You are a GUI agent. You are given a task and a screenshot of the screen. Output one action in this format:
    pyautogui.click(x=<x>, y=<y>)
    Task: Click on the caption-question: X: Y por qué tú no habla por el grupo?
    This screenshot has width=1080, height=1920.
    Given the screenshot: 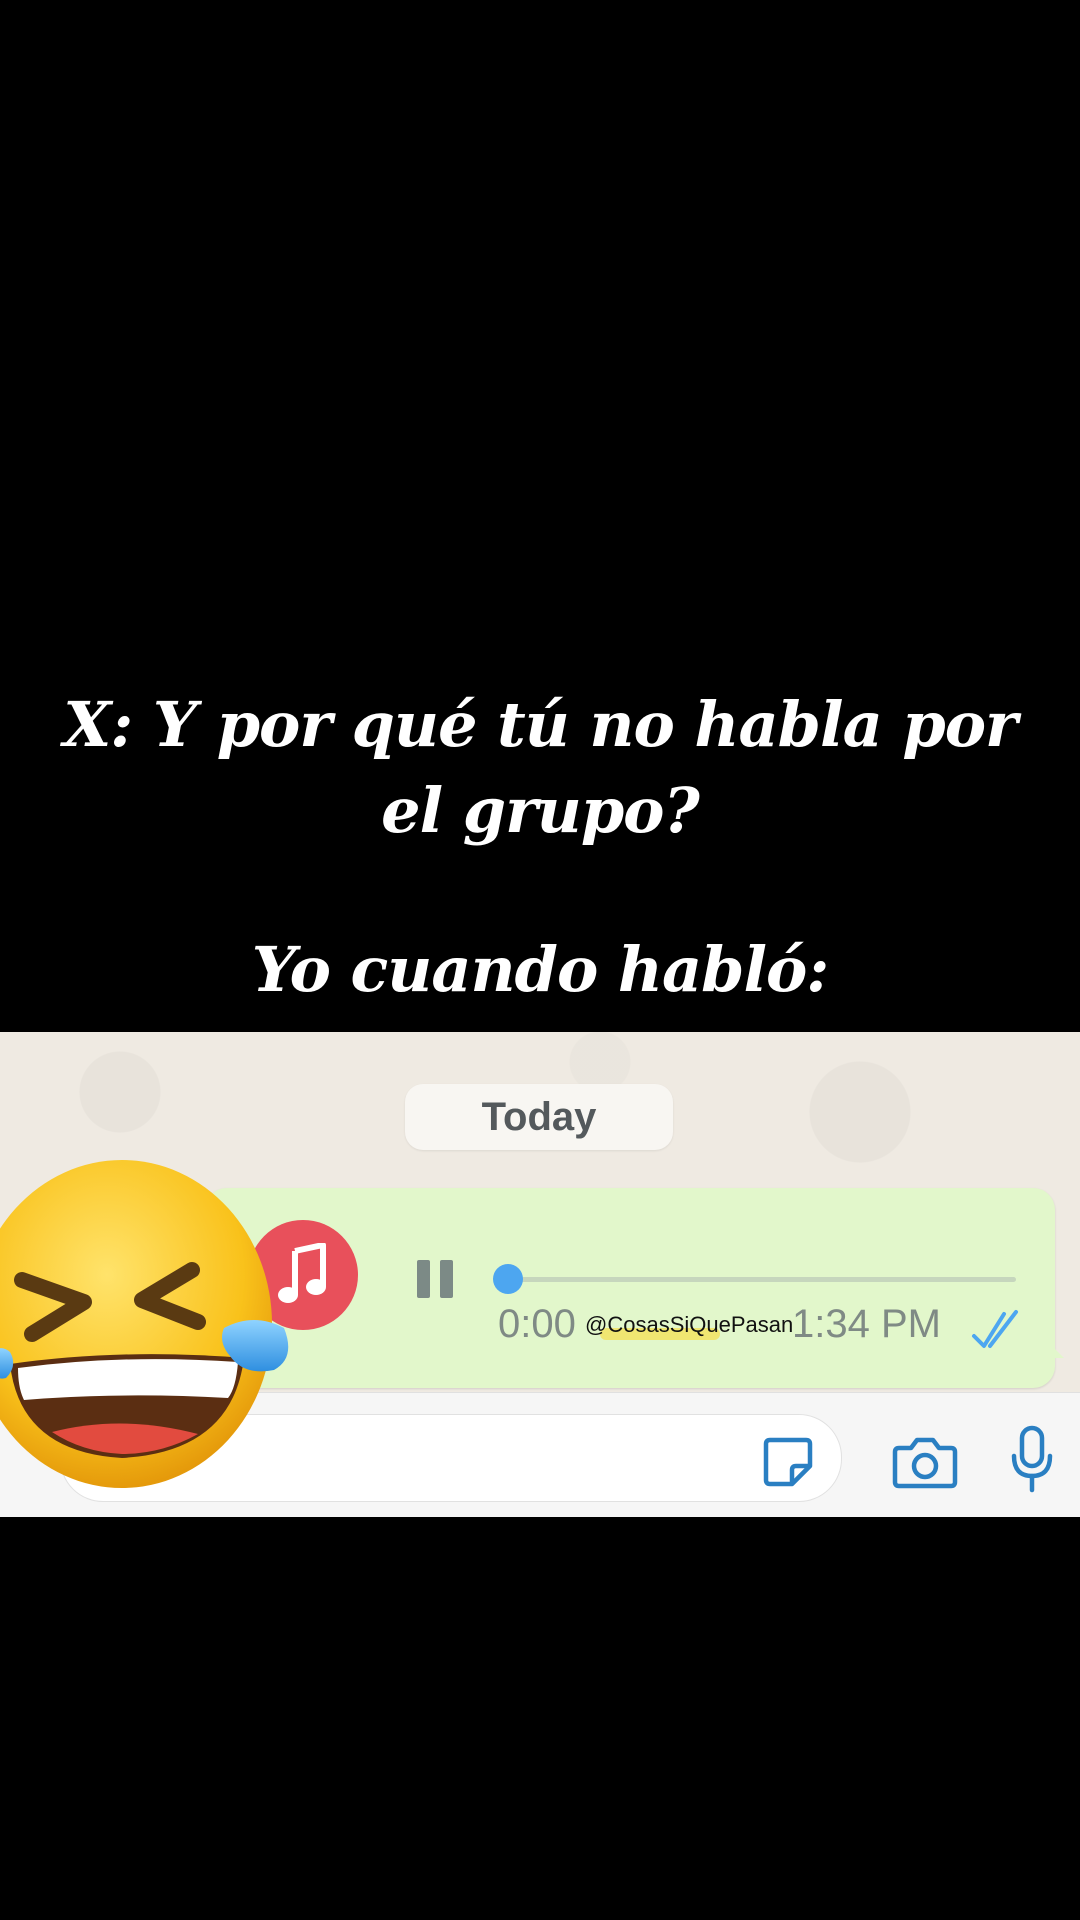 What is the action you would take?
    pyautogui.click(x=540, y=768)
    